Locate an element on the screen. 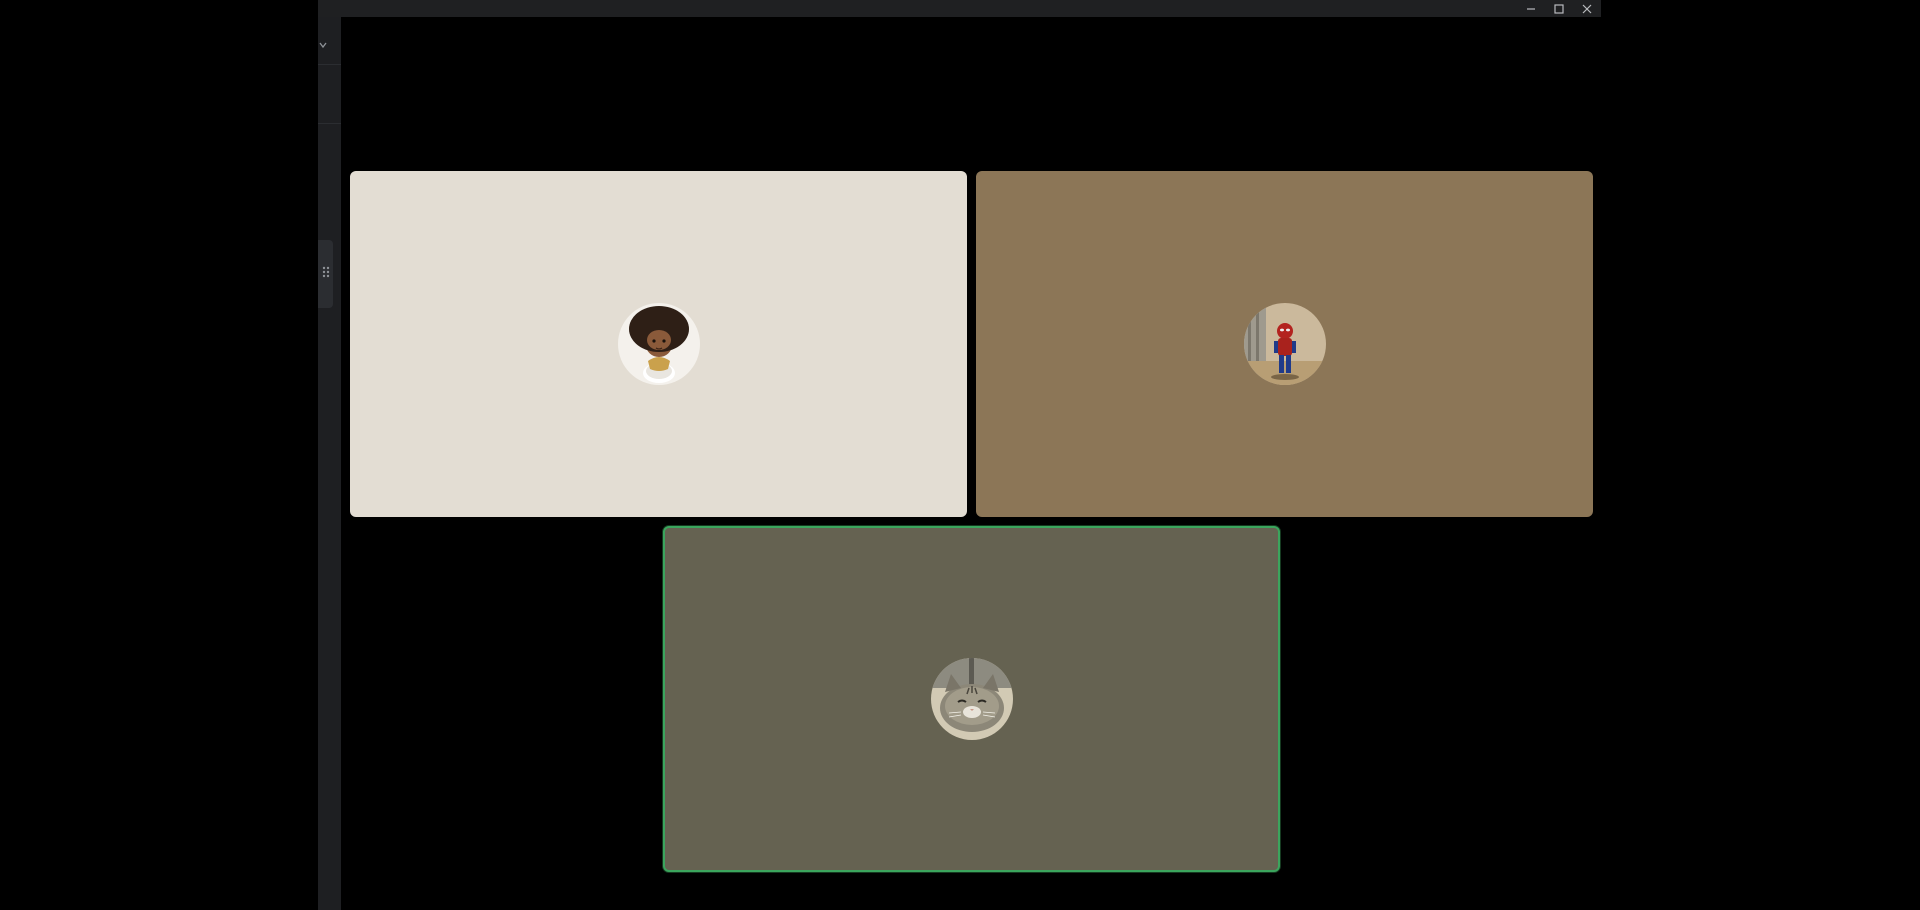 This screenshot has width=1920, height=910. title-bar is located at coordinates (959, 8).